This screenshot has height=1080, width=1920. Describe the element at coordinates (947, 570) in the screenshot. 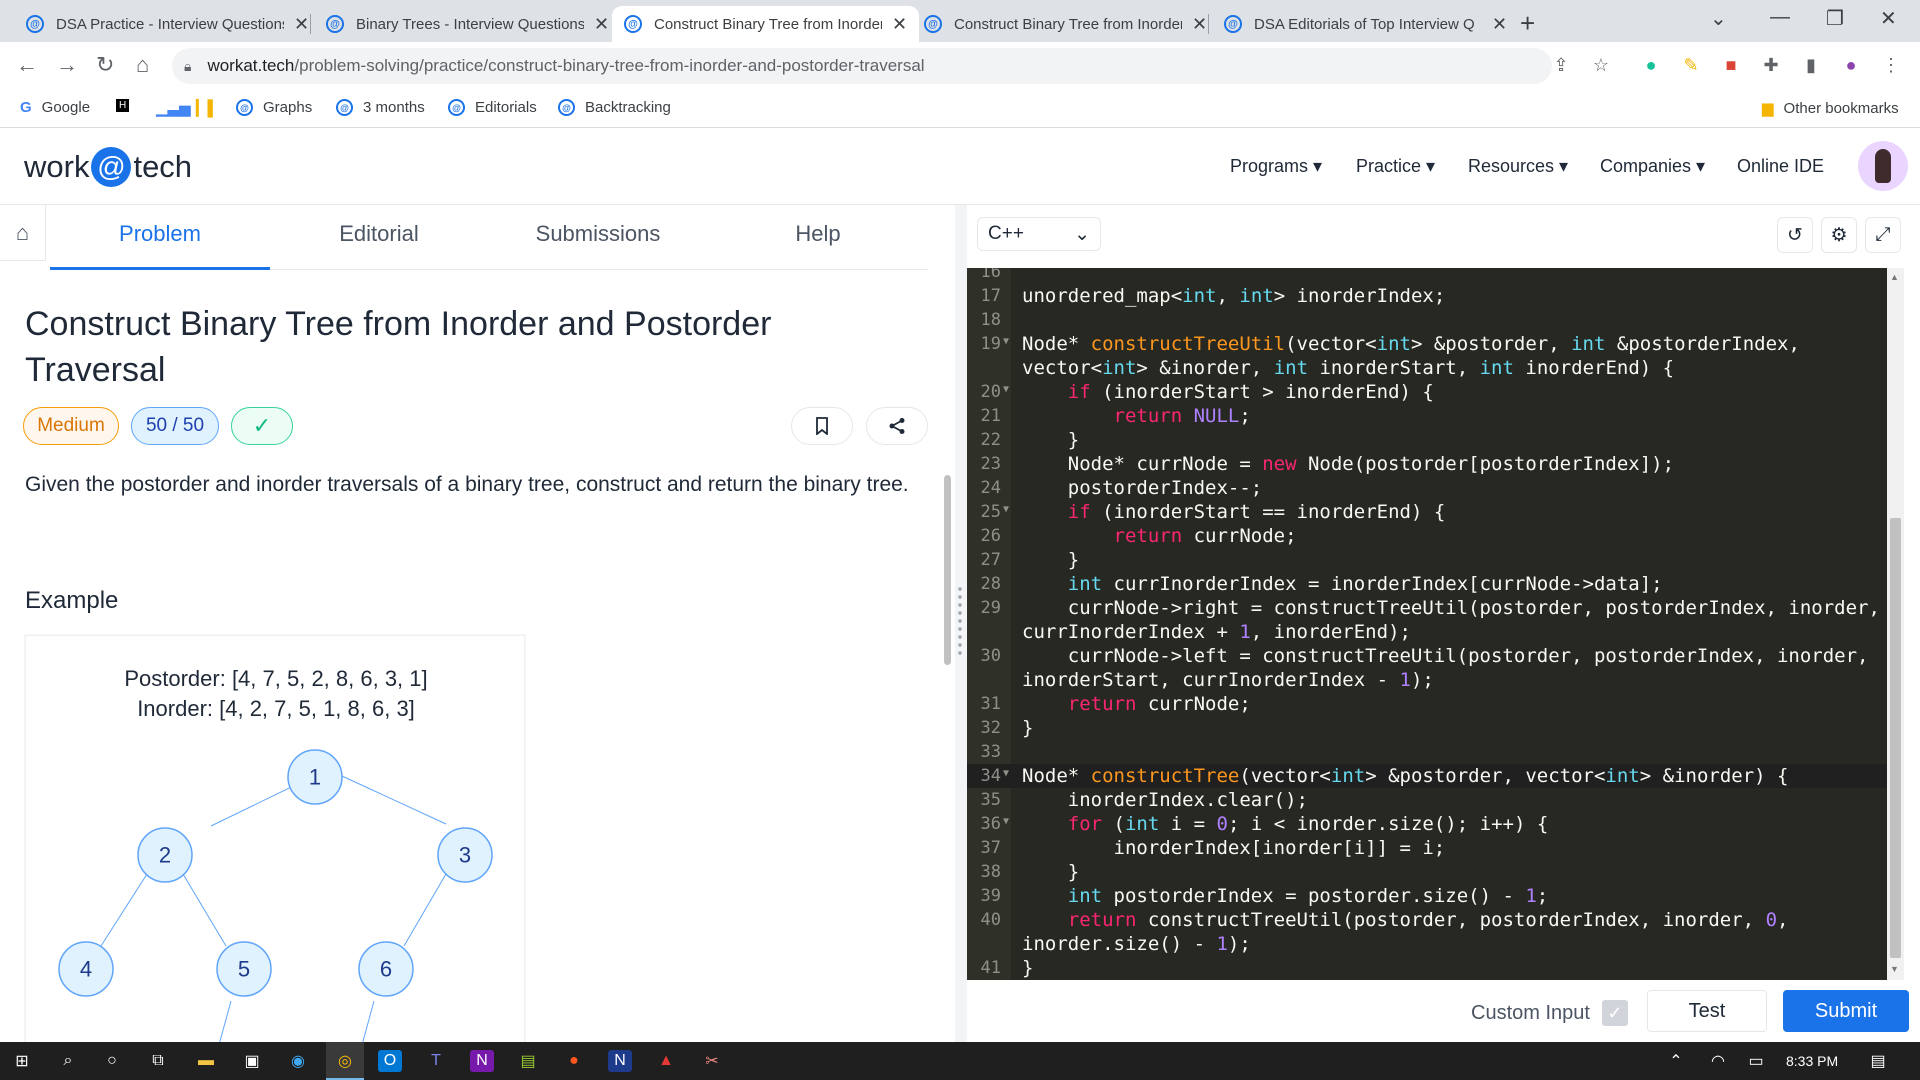

I see `problem-pane-scrollbar` at that location.